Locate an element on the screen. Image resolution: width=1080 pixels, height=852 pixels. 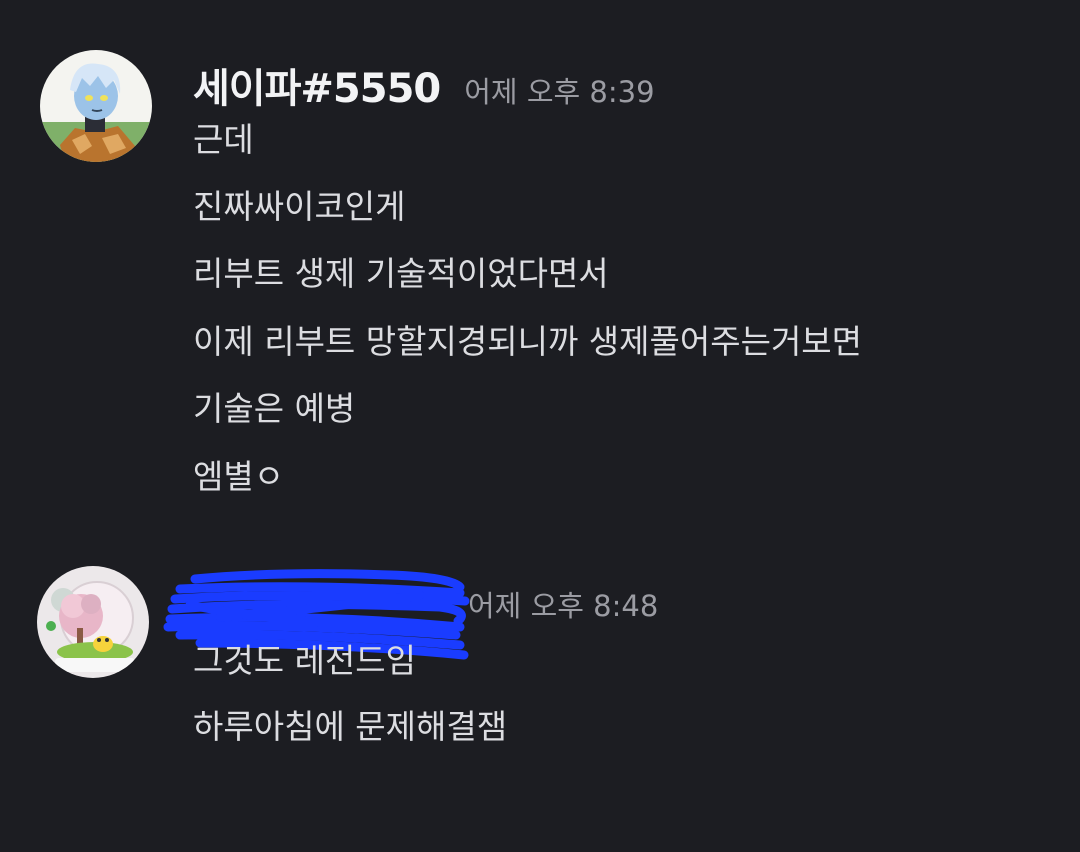
message-line: 엠별ㅇ is located at coordinates (239, 476).